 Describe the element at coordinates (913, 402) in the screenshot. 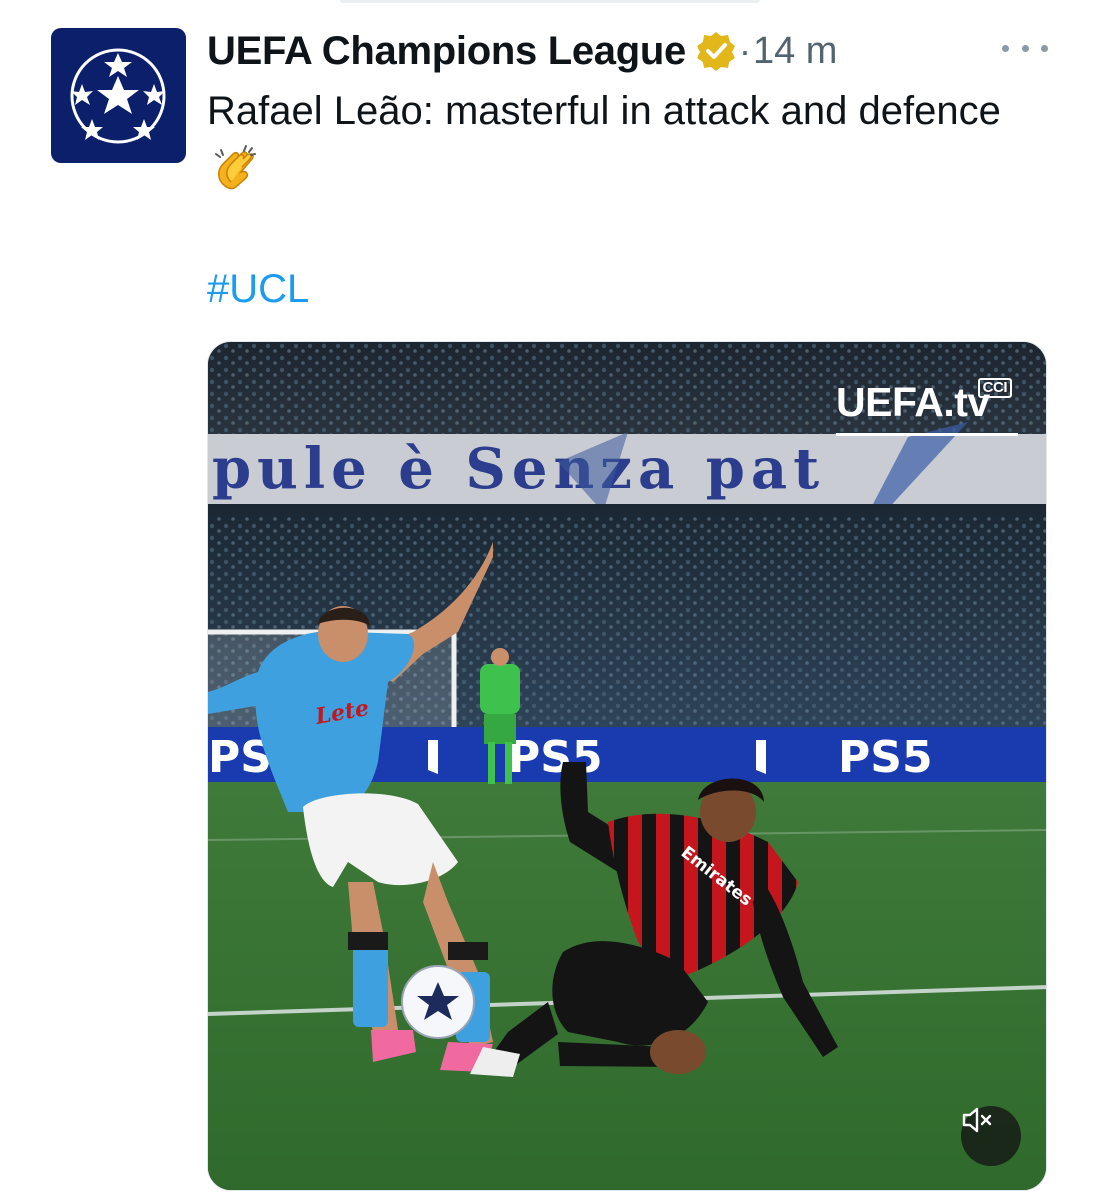

I see `watermark-text: UEFA.tv` at that location.